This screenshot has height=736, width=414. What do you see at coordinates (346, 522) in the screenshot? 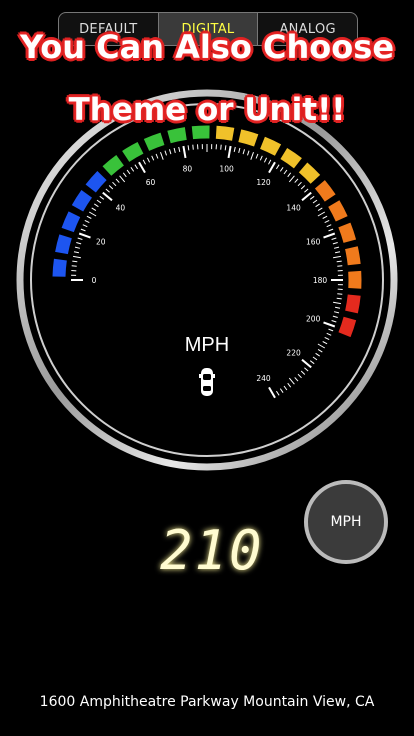
I see `unit-toggle-button: MPH` at bounding box center [346, 522].